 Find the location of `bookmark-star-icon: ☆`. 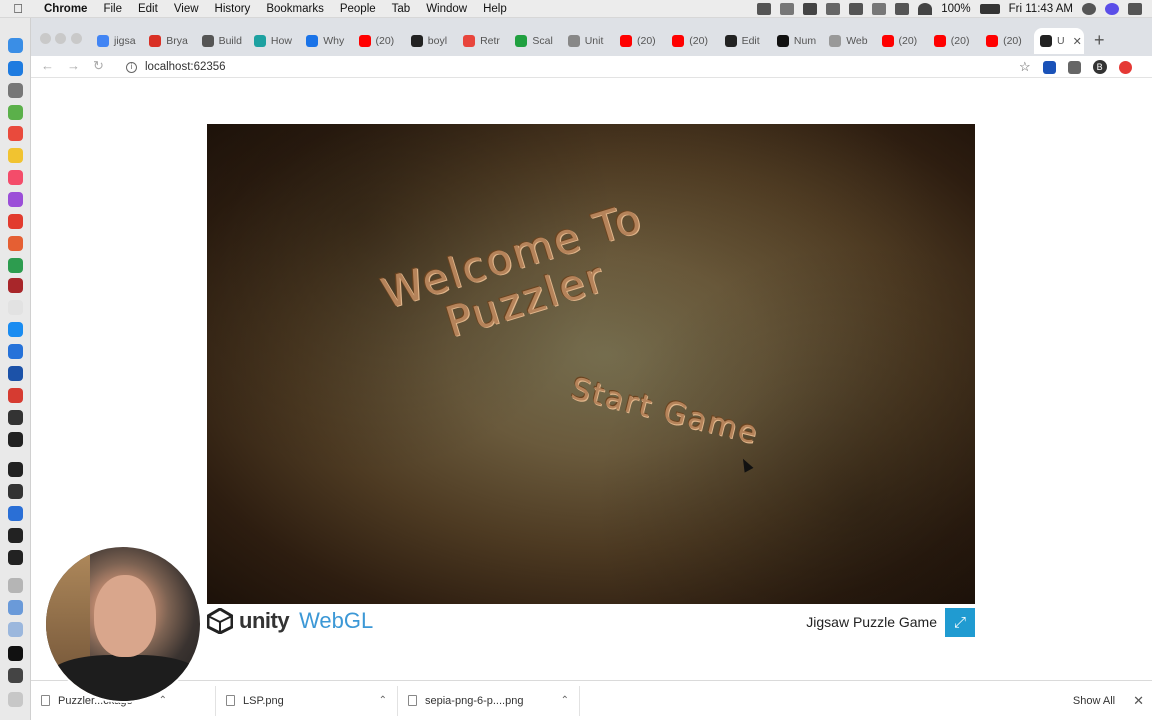

bookmark-star-icon: ☆ is located at coordinates (1025, 67).